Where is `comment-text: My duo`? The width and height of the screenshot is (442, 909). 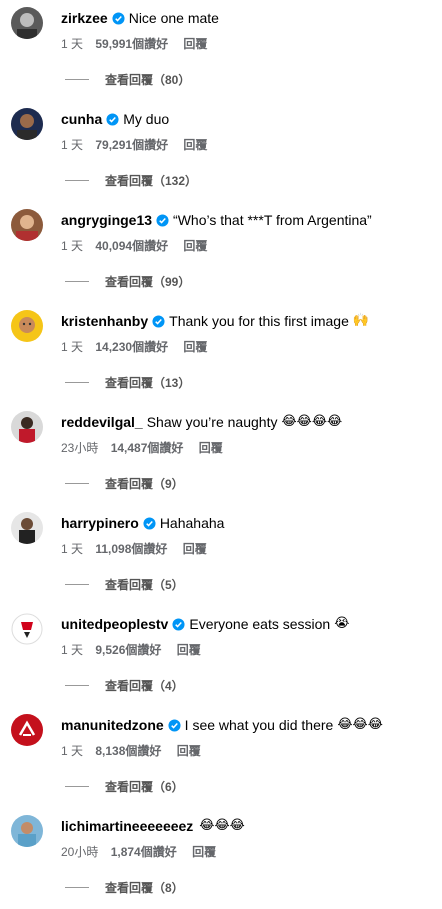
comment-text: My duo is located at coordinates (146, 119).